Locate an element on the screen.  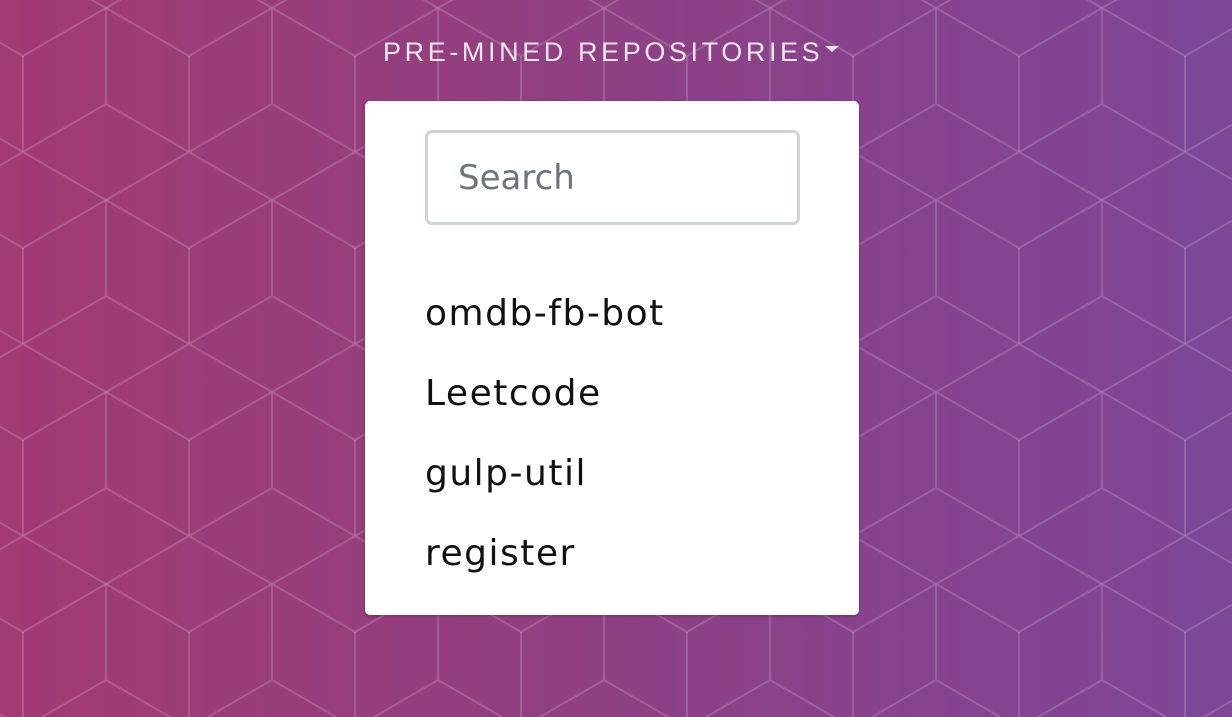
repository-item: gulp-util is located at coordinates (545, 473).